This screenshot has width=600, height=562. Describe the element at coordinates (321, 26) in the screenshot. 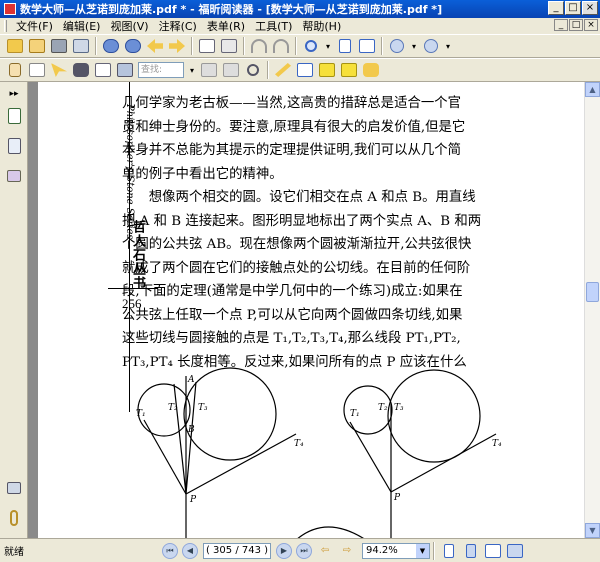

I see `menu-help: 帮助(H)` at that location.